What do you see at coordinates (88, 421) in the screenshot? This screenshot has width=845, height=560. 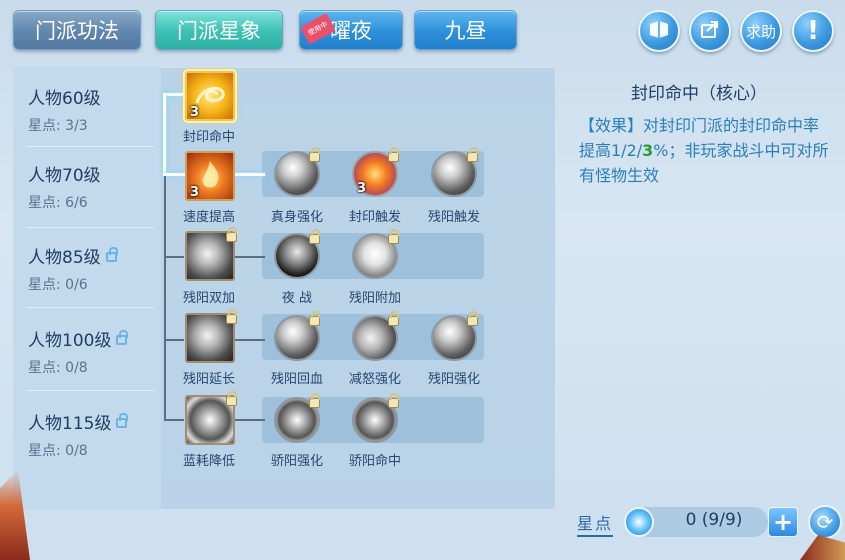 I see `level-name: 人物115级` at bounding box center [88, 421].